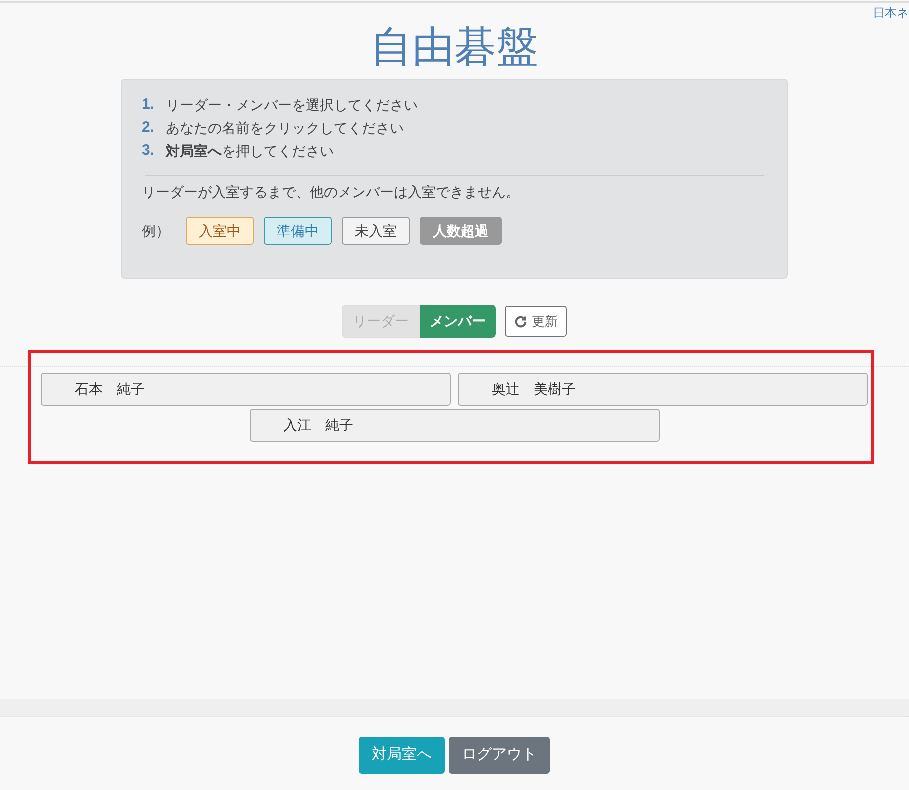 Image resolution: width=909 pixels, height=790 pixels. I want to click on status-badge: 入室中, so click(220, 231).